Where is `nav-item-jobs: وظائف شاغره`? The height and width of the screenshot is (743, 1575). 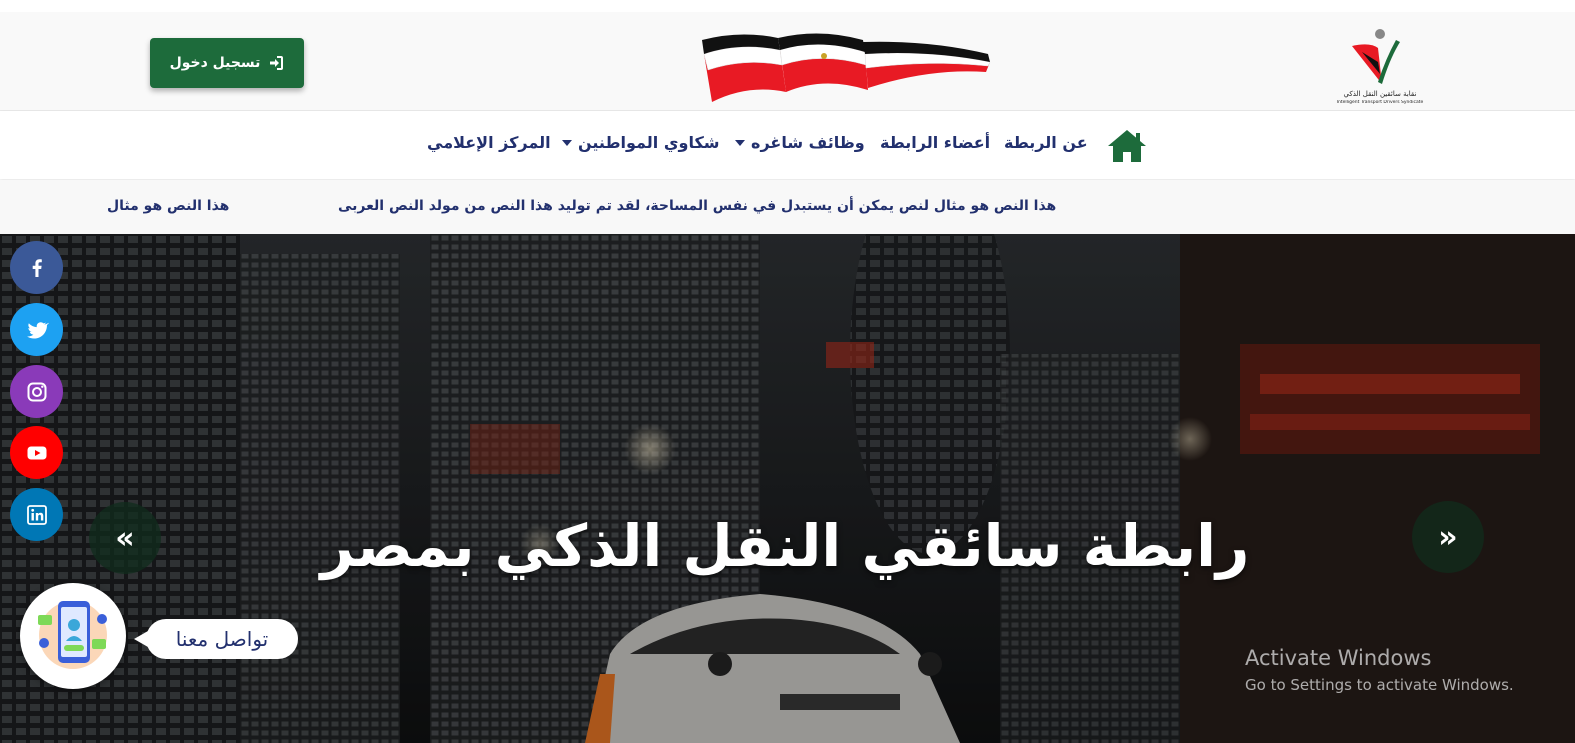 nav-item-jobs: وظائف شاغره is located at coordinates (800, 142).